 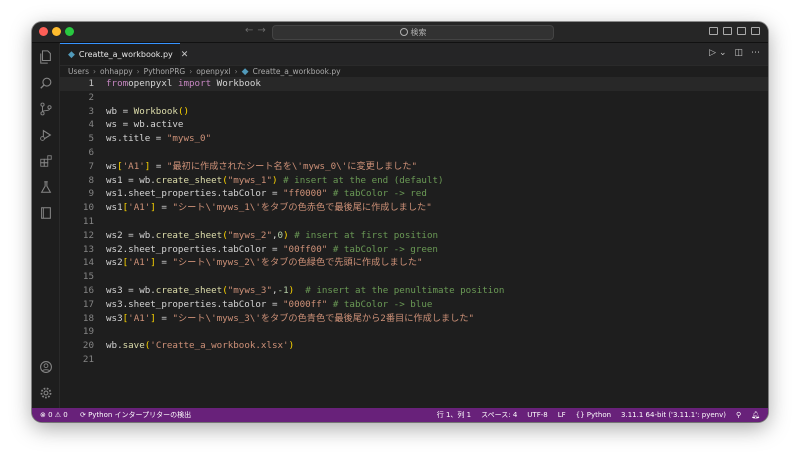 I want to click on nav-forward-icon: →, so click(x=263, y=30).